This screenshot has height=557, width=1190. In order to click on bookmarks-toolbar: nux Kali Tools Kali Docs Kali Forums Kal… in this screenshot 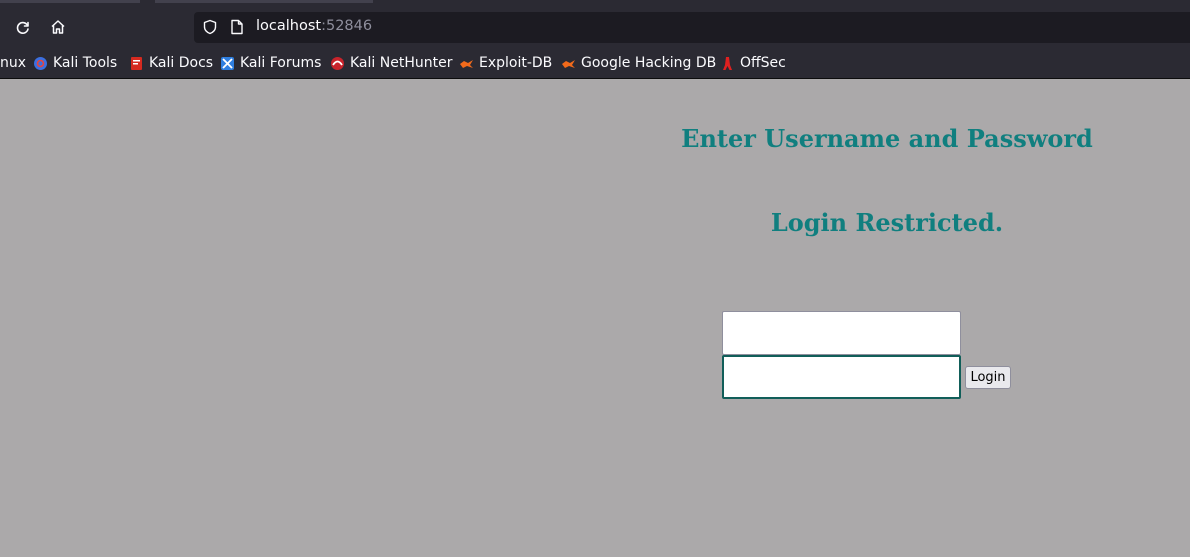, I will do `click(595, 63)`.